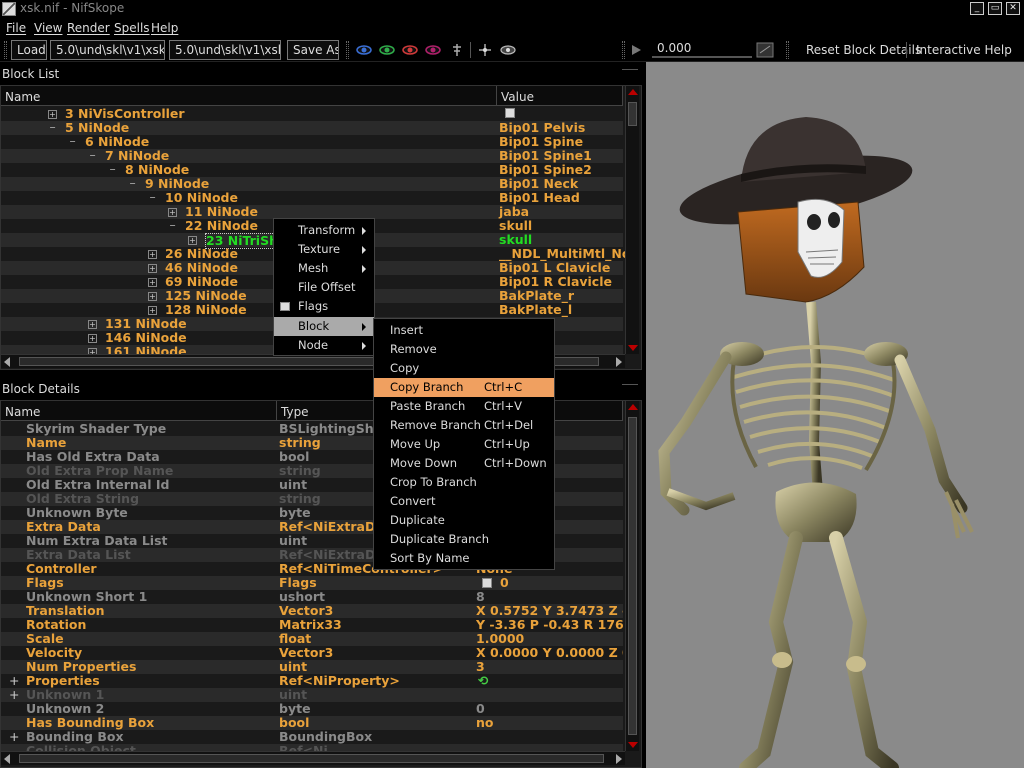 The image size is (1024, 768). What do you see at coordinates (765, 50) in the screenshot?
I see `loop-icon` at bounding box center [765, 50].